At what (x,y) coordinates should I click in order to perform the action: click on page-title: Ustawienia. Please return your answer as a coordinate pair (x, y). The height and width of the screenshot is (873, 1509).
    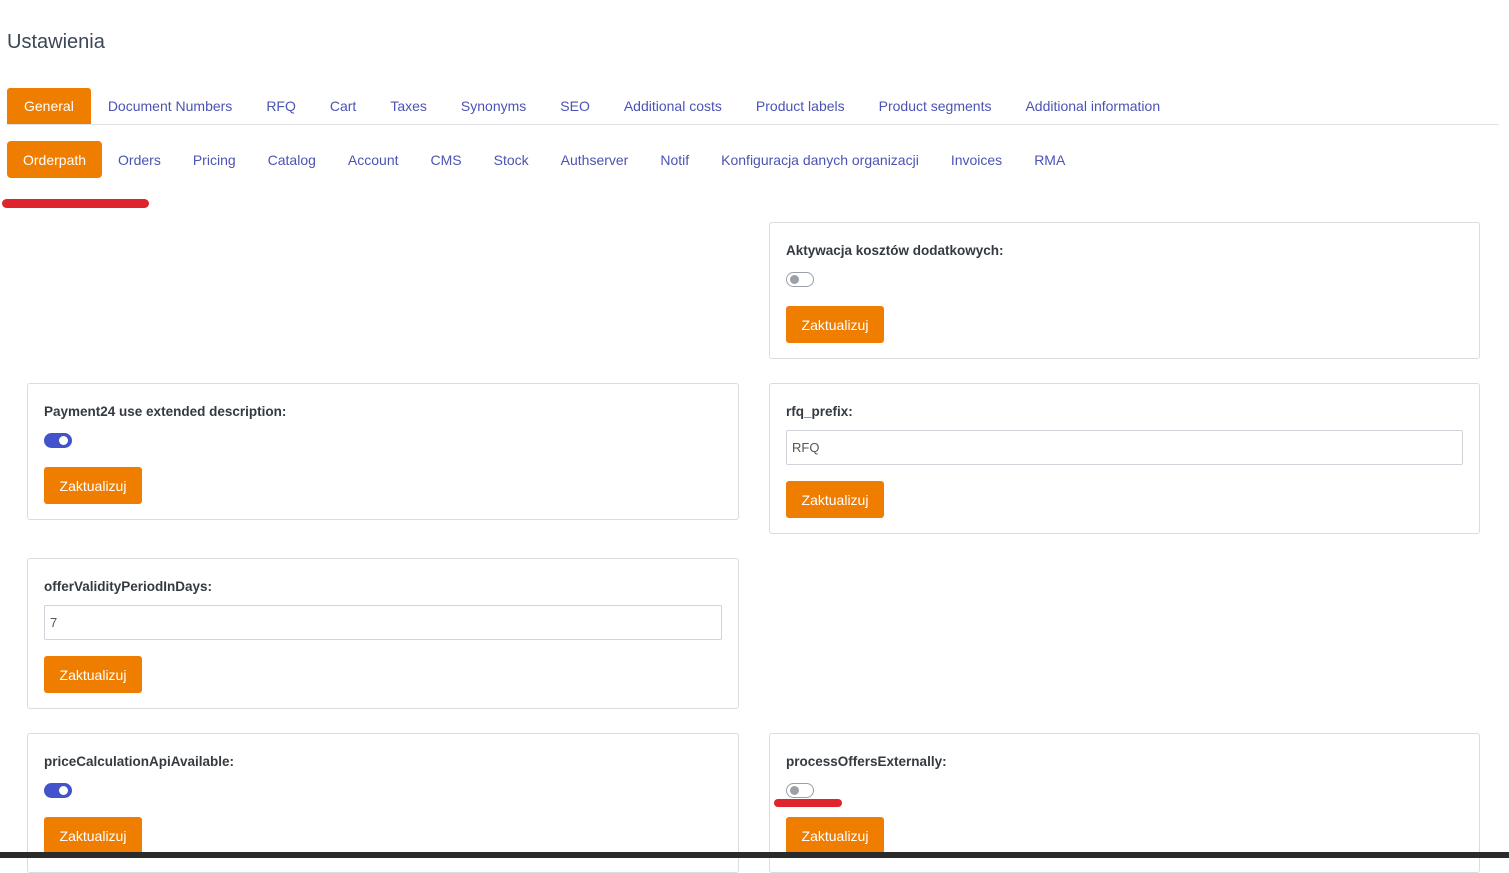
    Looking at the image, I should click on (56, 42).